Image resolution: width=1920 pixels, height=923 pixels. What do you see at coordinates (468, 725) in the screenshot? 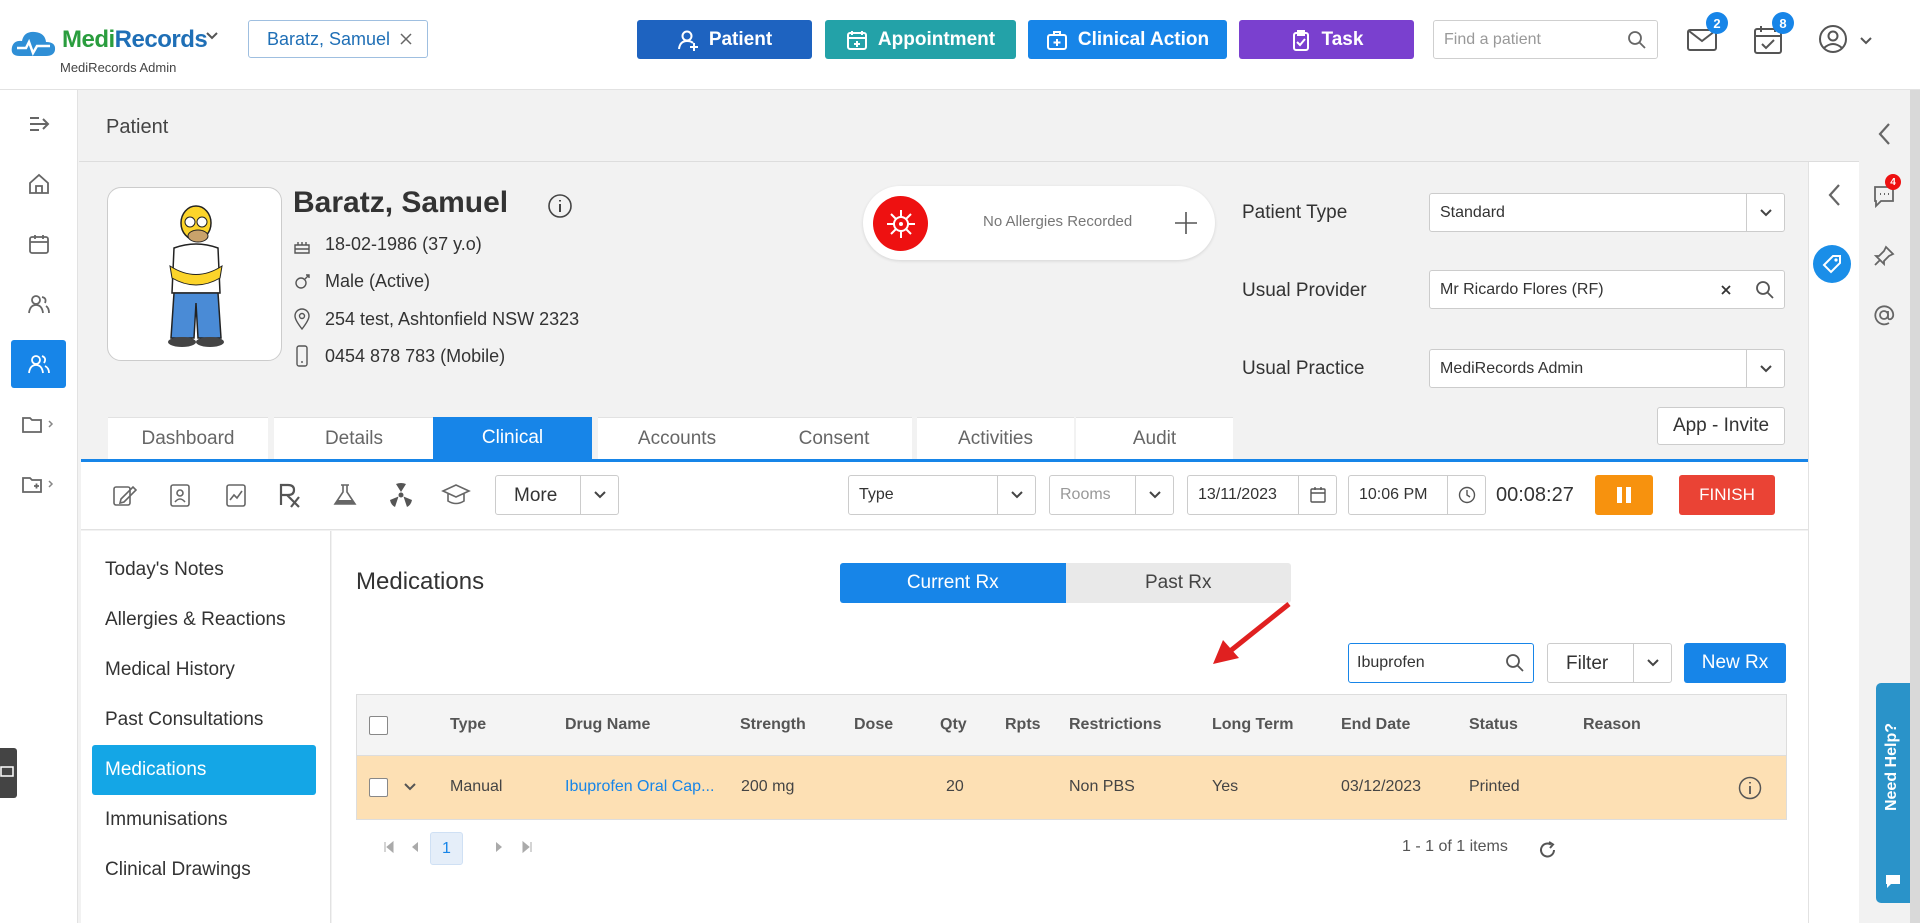
I see `col-type: Type` at bounding box center [468, 725].